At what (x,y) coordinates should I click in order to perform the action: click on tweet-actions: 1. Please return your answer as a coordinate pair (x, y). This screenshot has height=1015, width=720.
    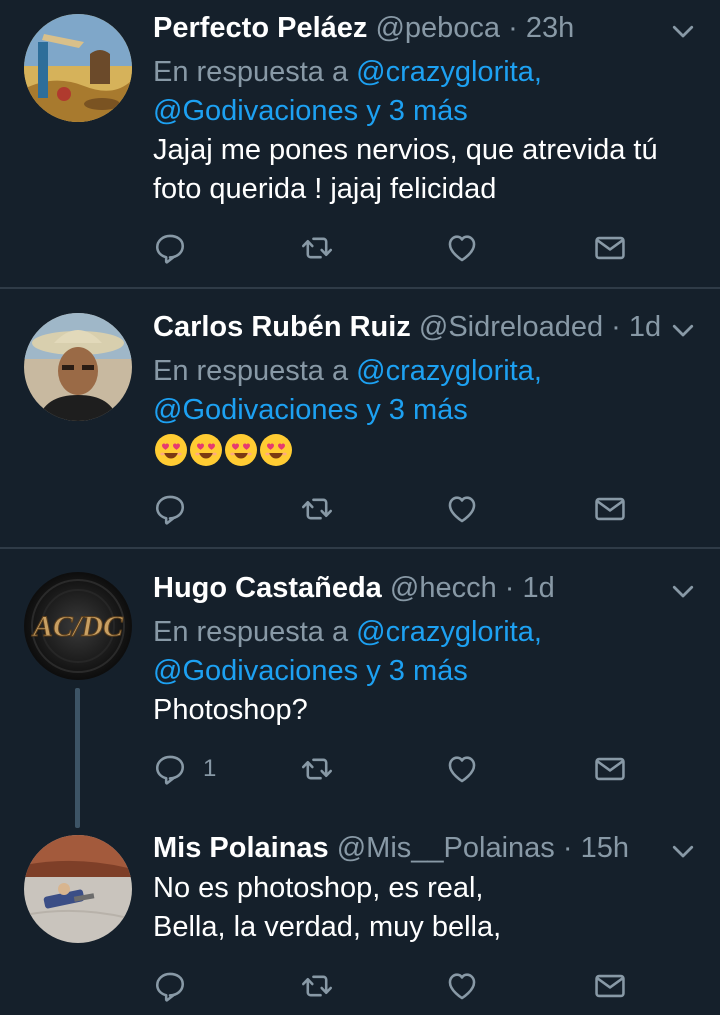
    Looking at the image, I should click on (393, 769).